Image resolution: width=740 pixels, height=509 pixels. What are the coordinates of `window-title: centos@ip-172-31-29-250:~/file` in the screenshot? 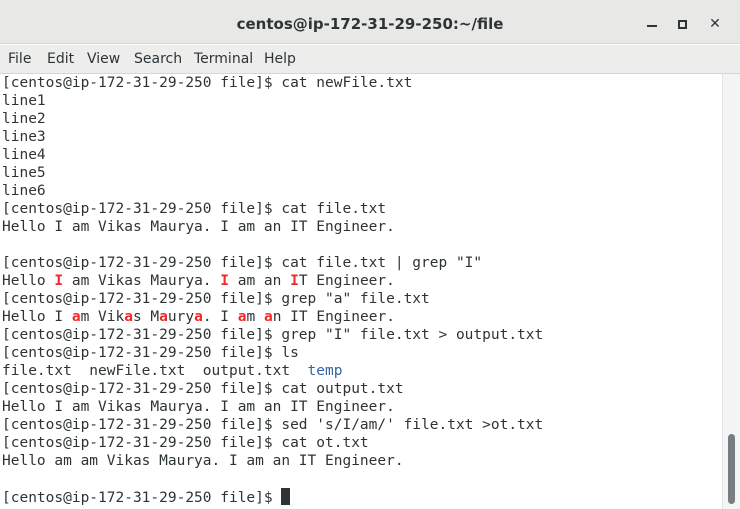 It's located at (370, 24).